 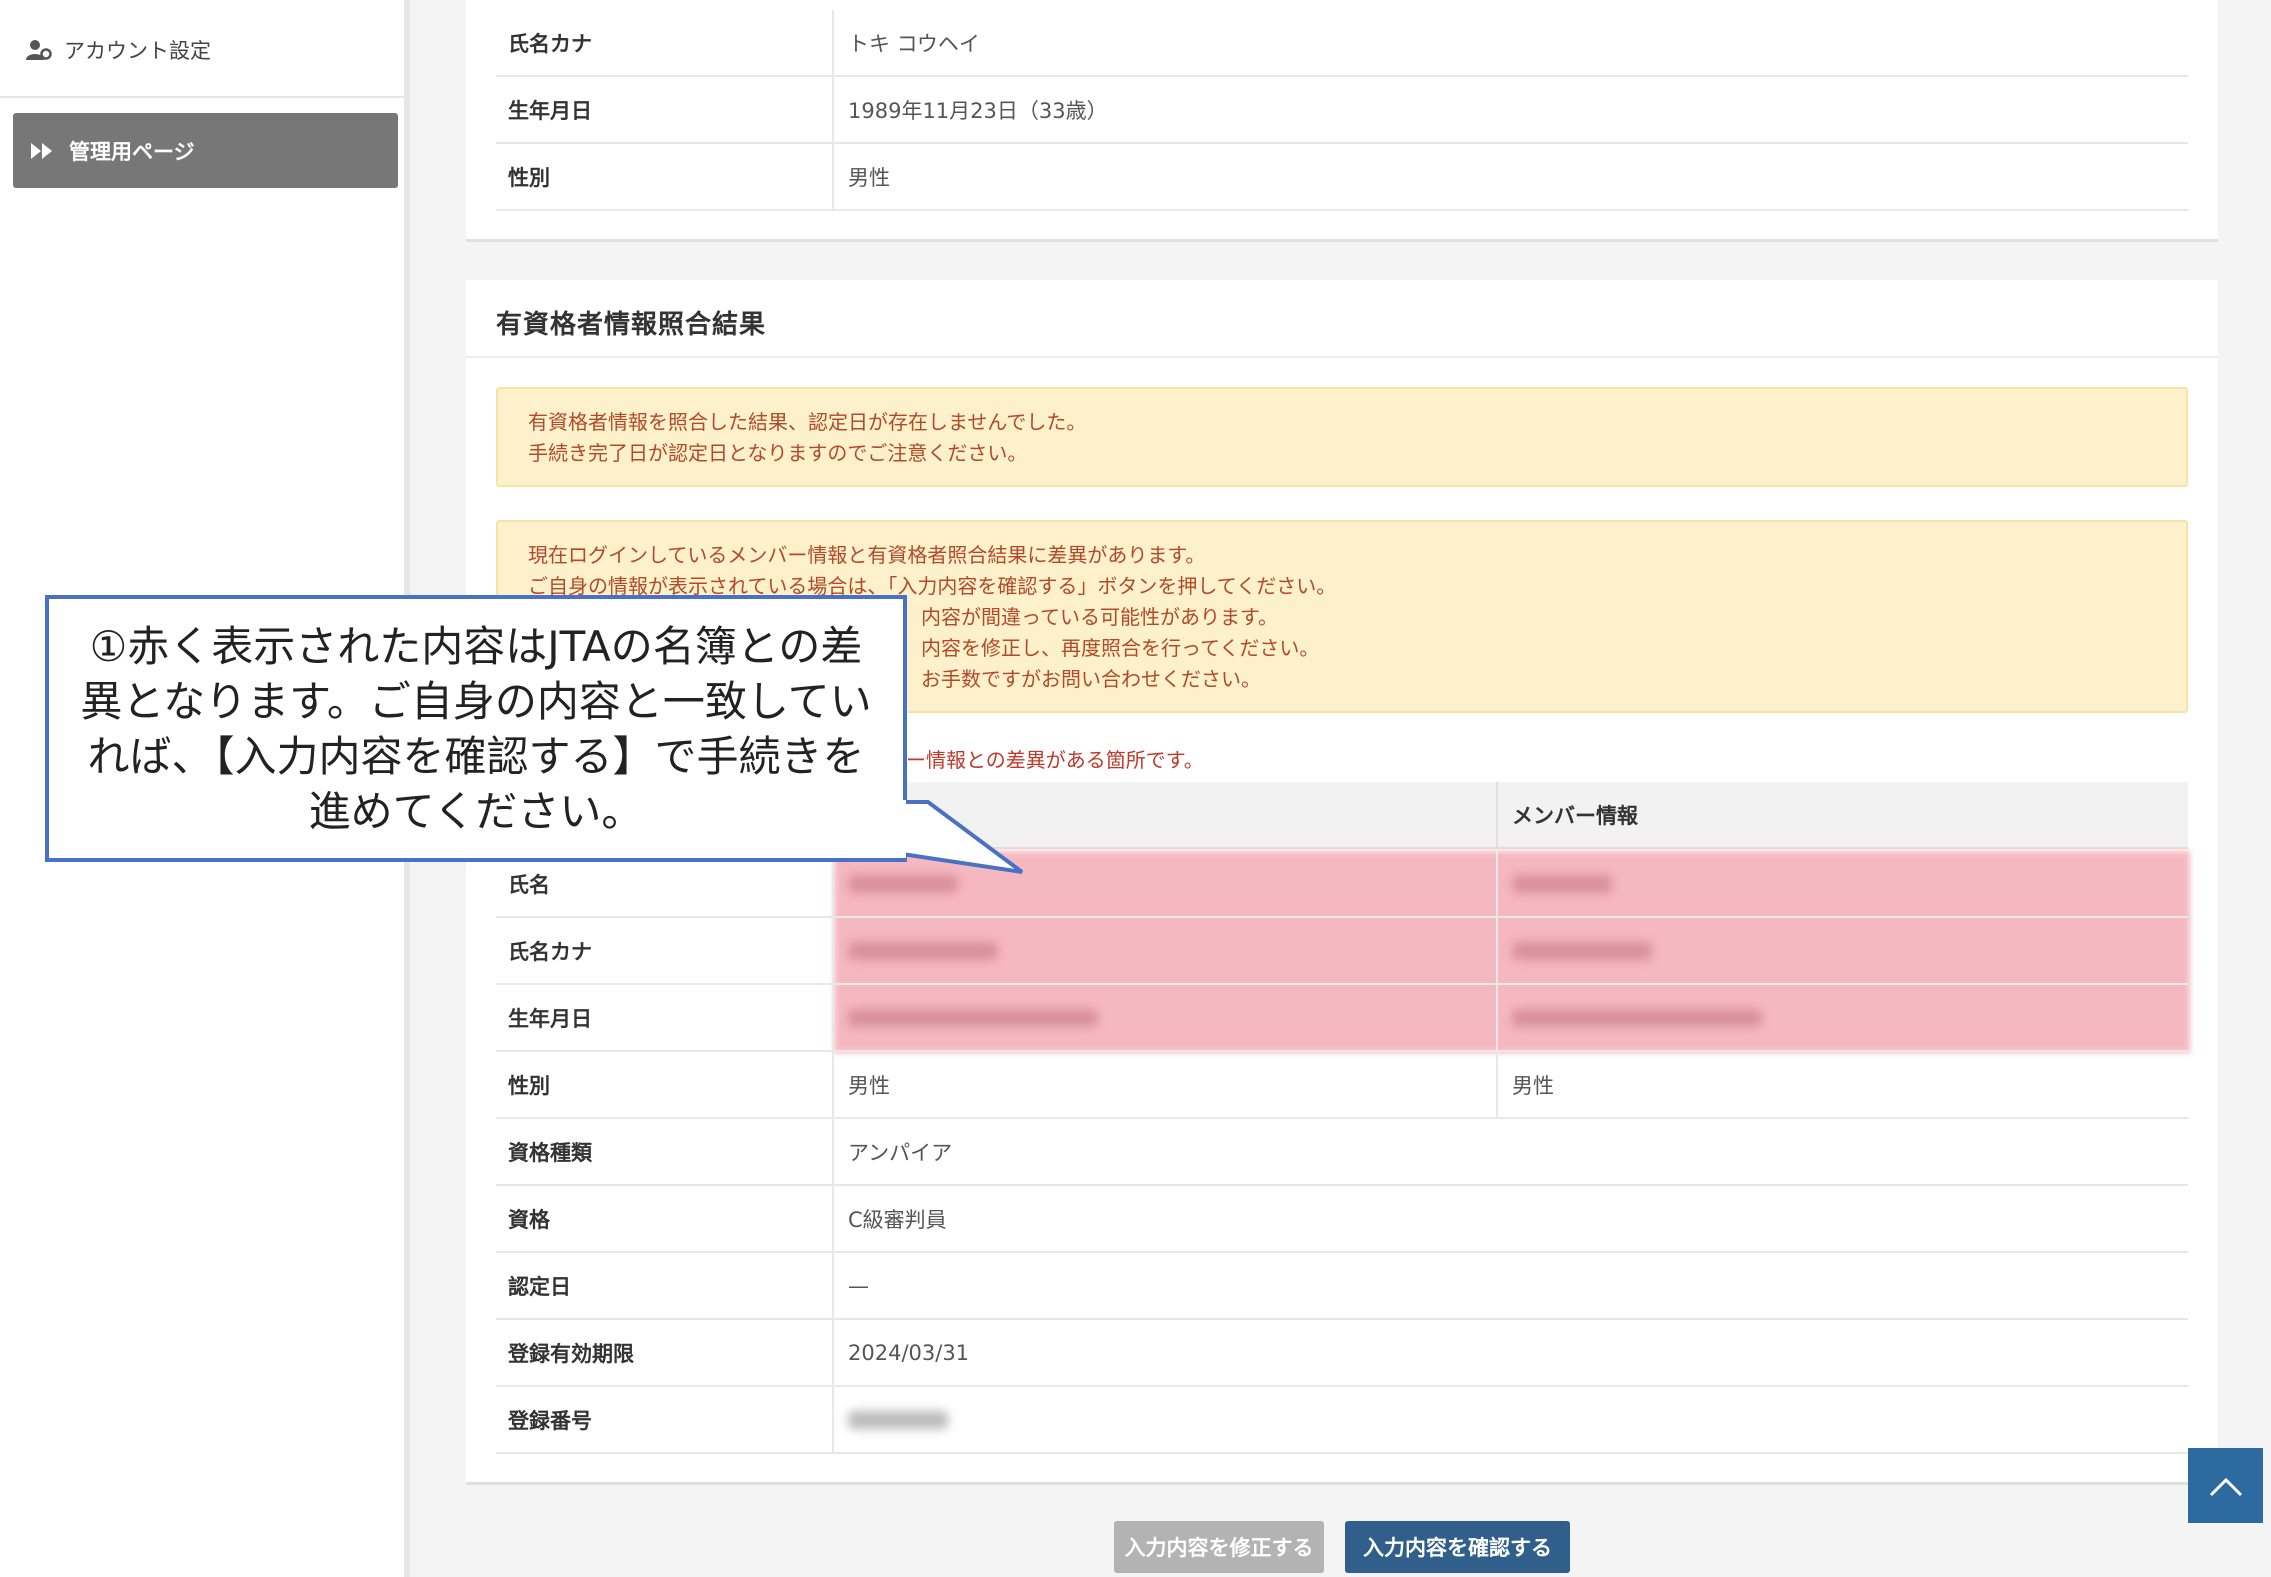 I want to click on info-row: 生年月日 1989年11月23日（33歳）, so click(x=1342, y=110).